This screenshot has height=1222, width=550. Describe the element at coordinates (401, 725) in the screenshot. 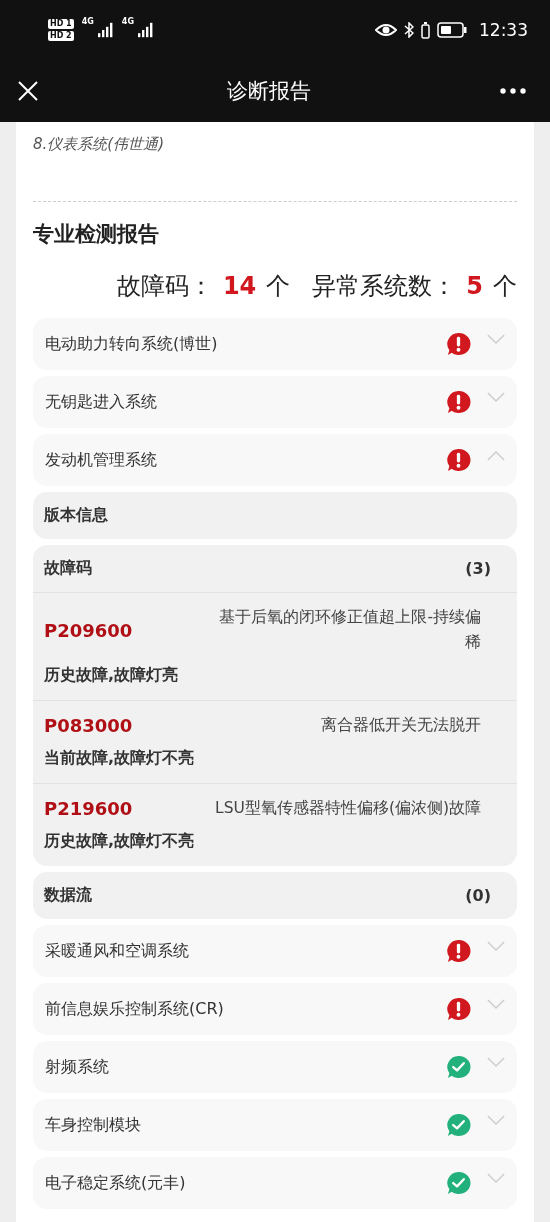

I see `fault-description: 离合器低开关无法脱开` at that location.